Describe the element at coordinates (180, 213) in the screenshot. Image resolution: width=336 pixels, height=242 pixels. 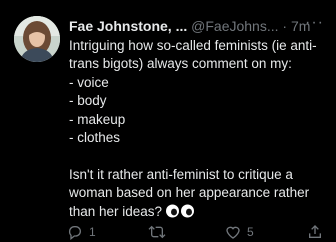
I see `eyes-emoji-icon` at that location.